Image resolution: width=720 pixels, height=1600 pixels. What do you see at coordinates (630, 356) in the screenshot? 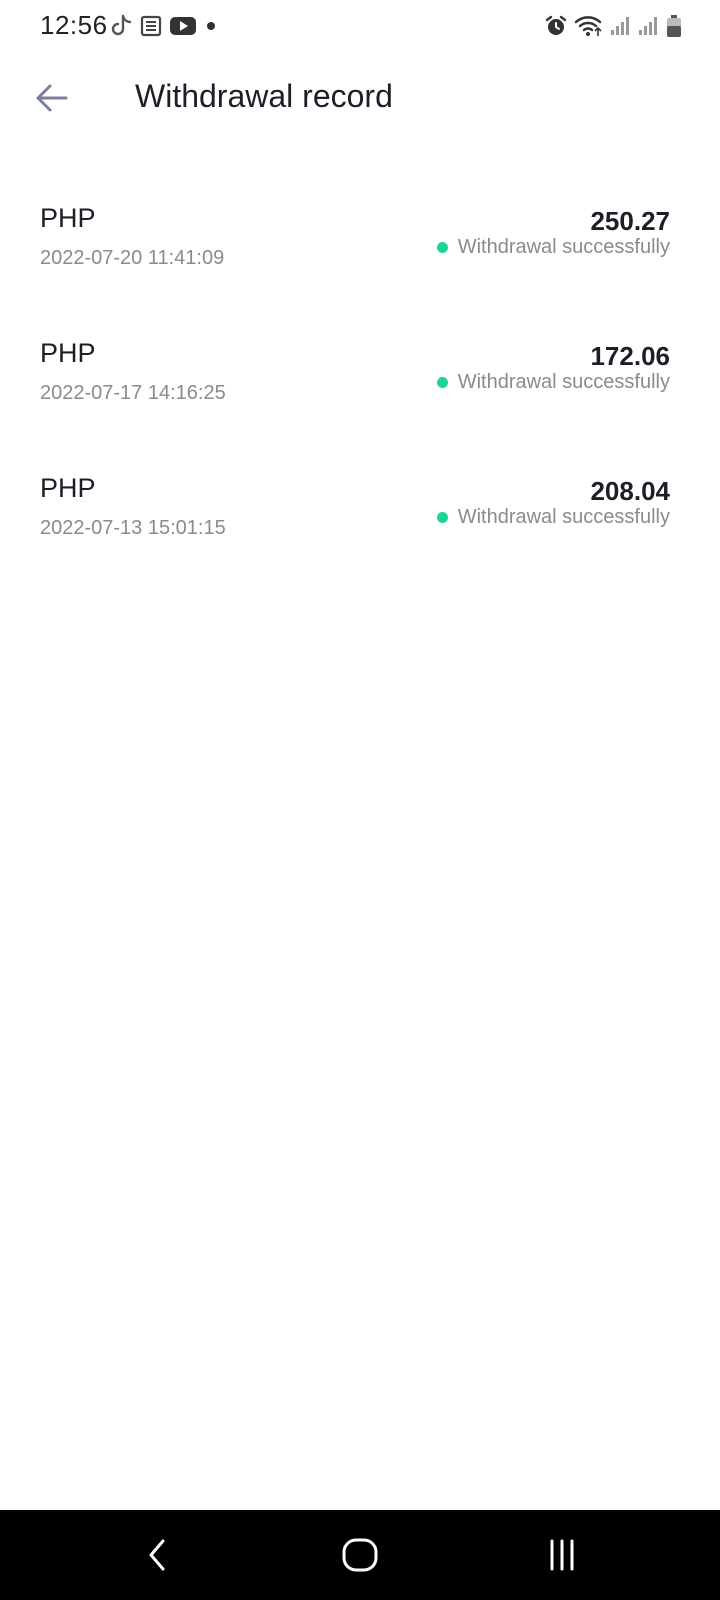
I see `record-amount: 172.06` at bounding box center [630, 356].